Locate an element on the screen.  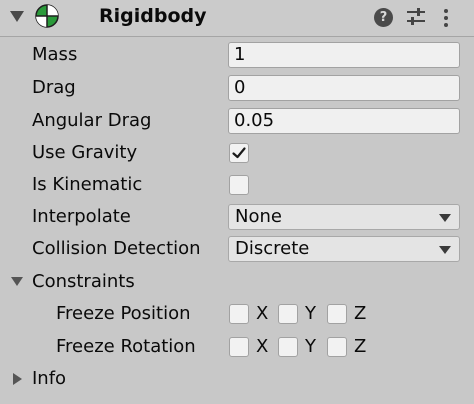
use-gravity-checkbox is located at coordinates (239, 153).